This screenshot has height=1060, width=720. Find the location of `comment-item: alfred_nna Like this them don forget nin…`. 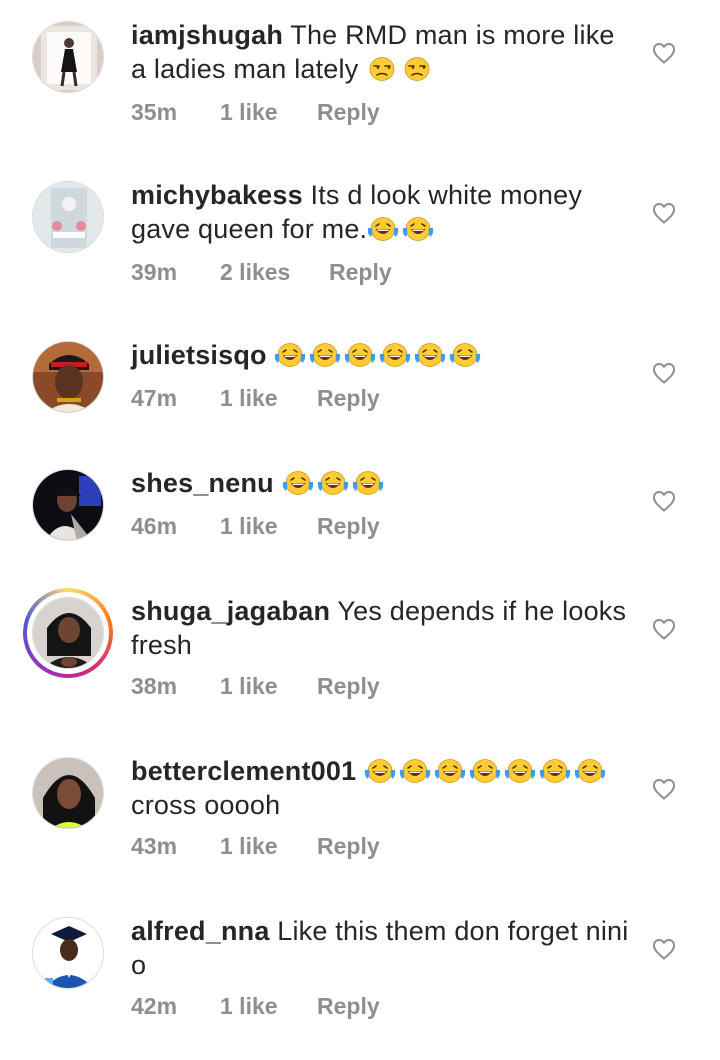

comment-item: alfred_nna Like this them don forget nin… is located at coordinates (360, 974).